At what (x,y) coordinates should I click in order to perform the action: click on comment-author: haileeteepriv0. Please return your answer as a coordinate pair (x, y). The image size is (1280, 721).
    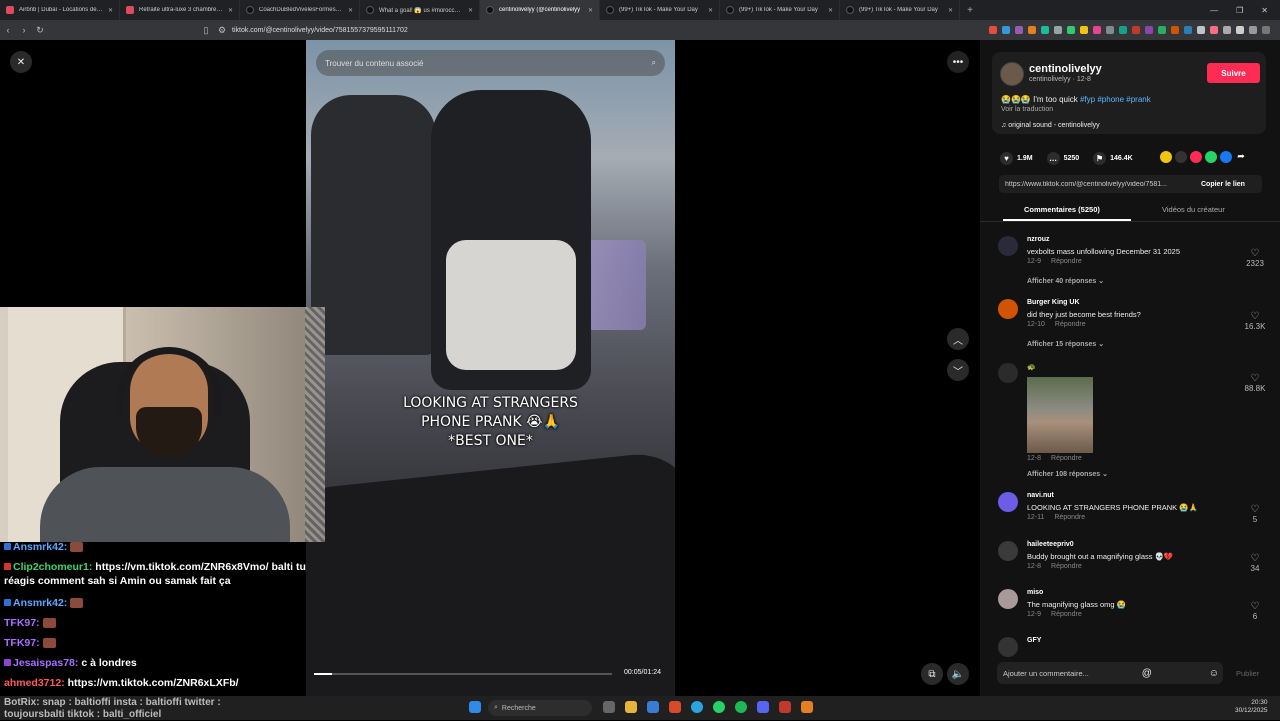
    Looking at the image, I should click on (1050, 544).